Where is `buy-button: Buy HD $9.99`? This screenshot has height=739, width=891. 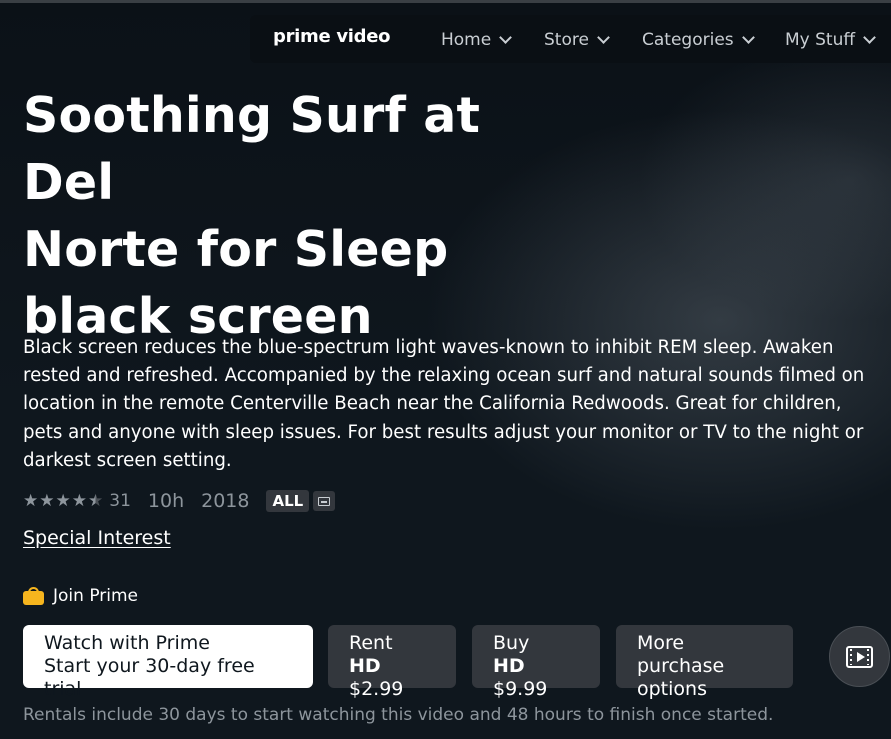
buy-button: Buy HD $9.99 is located at coordinates (536, 662).